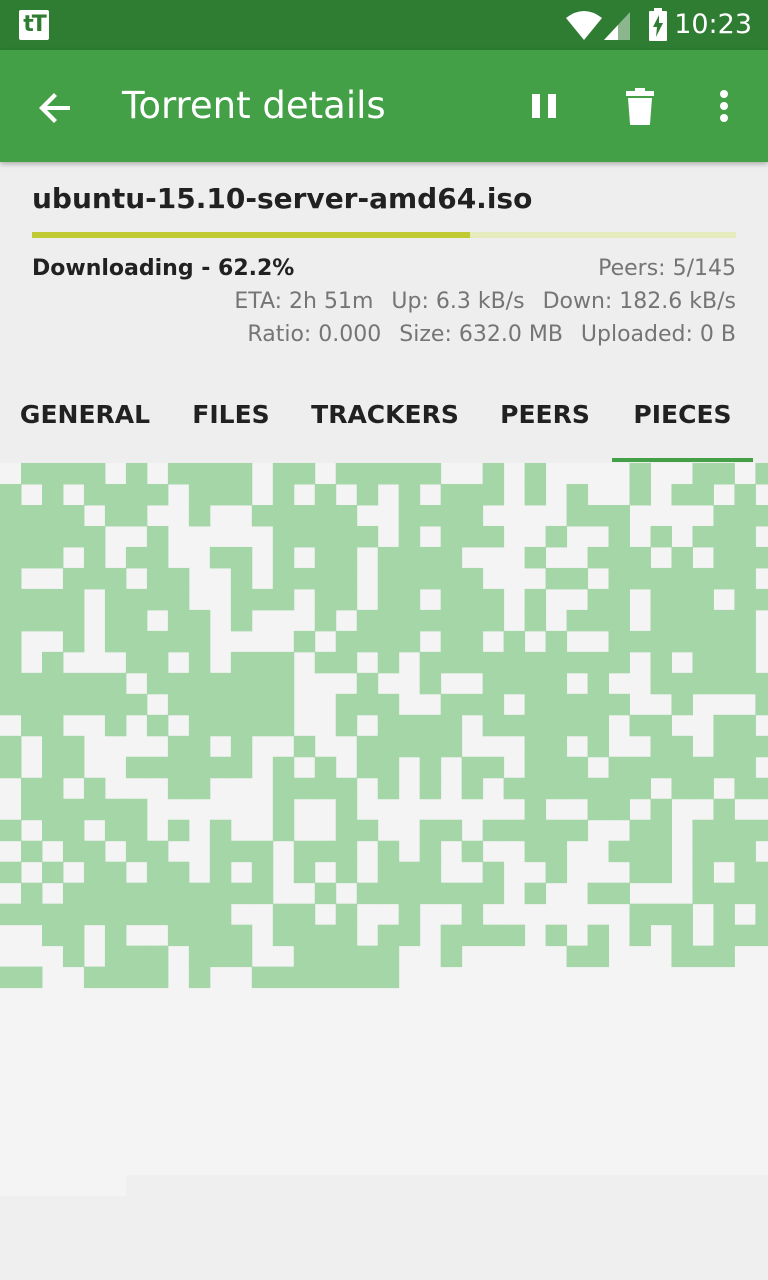 The image size is (768, 1280). I want to click on back-button, so click(56, 108).